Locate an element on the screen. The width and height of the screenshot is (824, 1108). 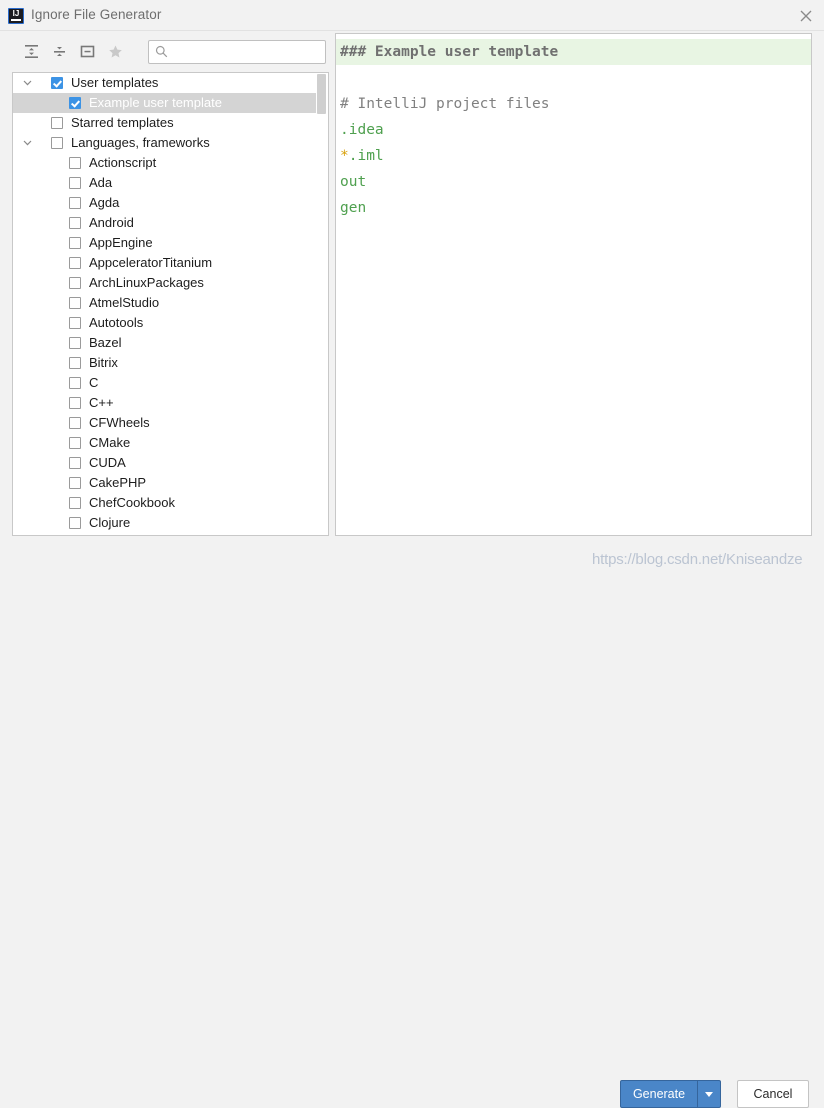
search-icon is located at coordinates (161, 53).